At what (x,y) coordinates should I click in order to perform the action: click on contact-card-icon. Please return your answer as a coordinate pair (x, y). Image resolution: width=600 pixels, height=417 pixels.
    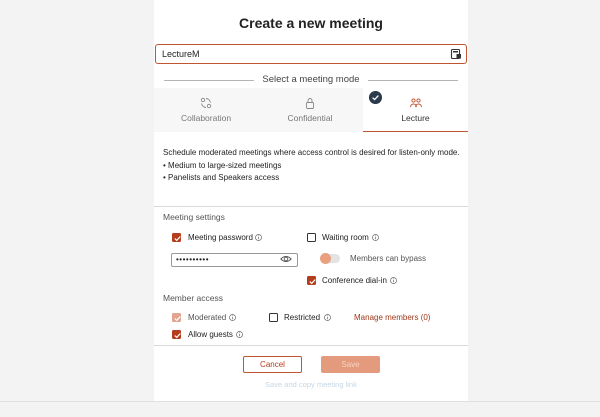
    Looking at the image, I should click on (456, 54).